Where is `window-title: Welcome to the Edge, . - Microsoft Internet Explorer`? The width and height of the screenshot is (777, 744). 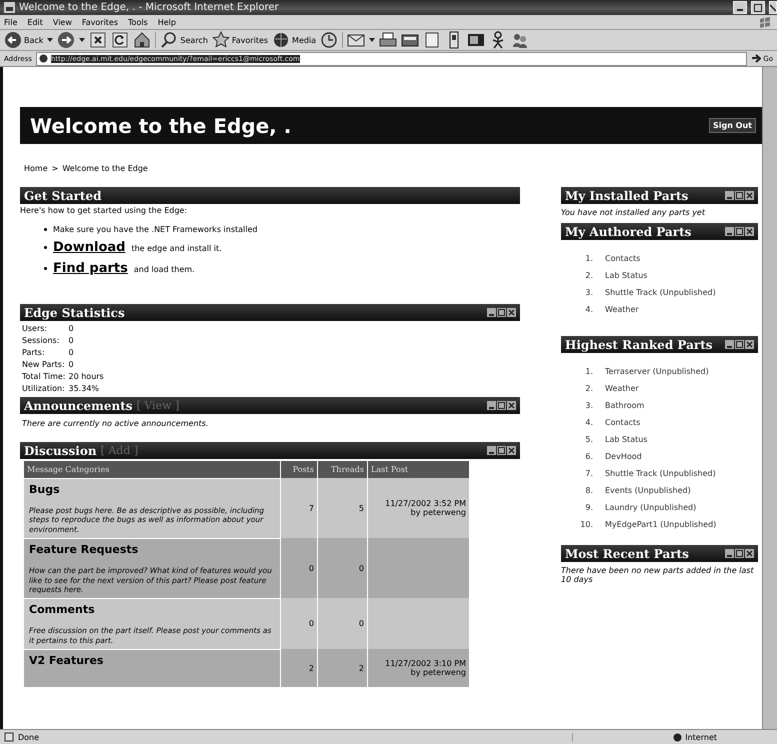
window-title: Welcome to the Edge, . - Microsoft Internet Explorer is located at coordinates (149, 7).